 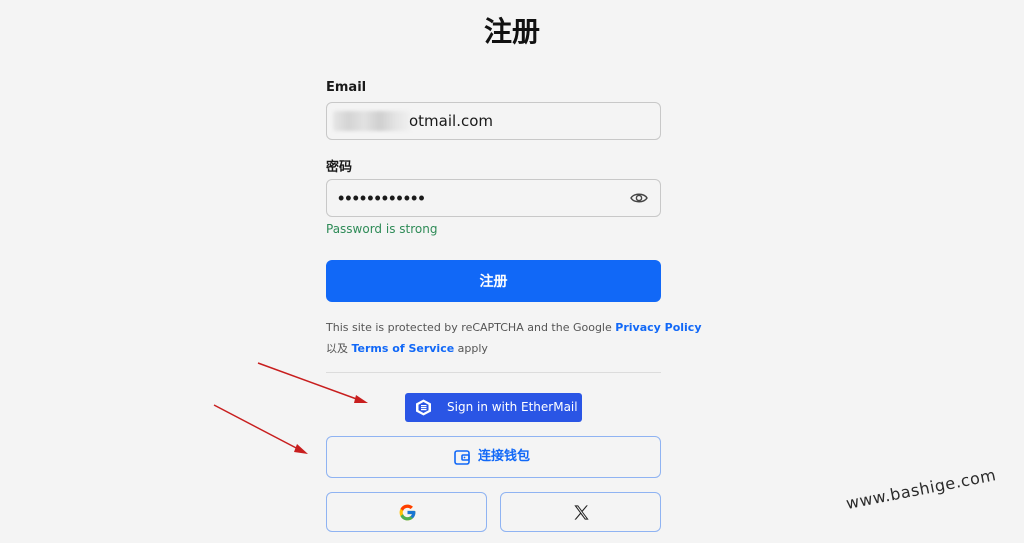 What do you see at coordinates (511, 31) in the screenshot?
I see `page-title: 注册` at bounding box center [511, 31].